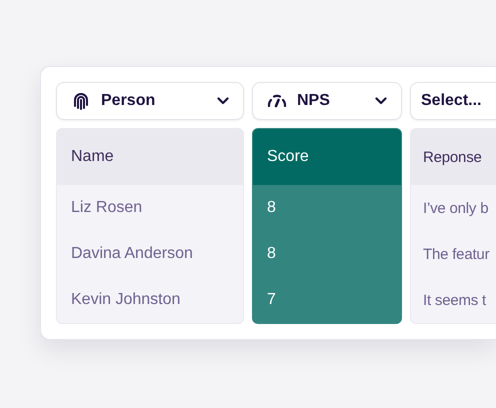 The height and width of the screenshot is (408, 496). What do you see at coordinates (455, 300) in the screenshot?
I see `table-cell-text: It seems t` at bounding box center [455, 300].